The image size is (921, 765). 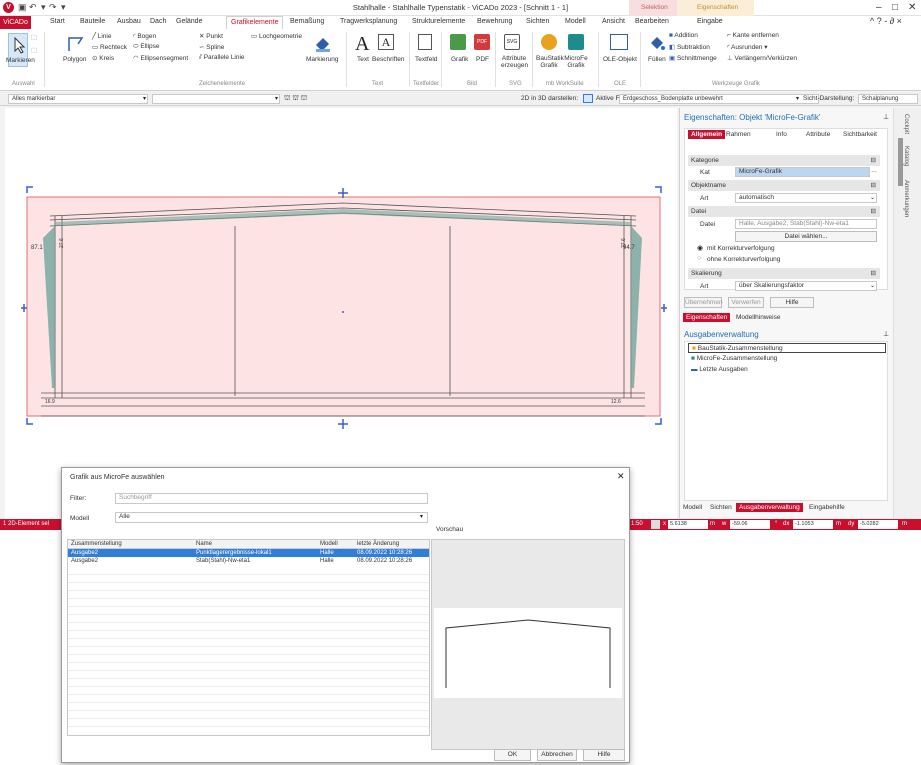 What do you see at coordinates (271, 517) in the screenshot?
I see `modell-select: Alle` at bounding box center [271, 517].